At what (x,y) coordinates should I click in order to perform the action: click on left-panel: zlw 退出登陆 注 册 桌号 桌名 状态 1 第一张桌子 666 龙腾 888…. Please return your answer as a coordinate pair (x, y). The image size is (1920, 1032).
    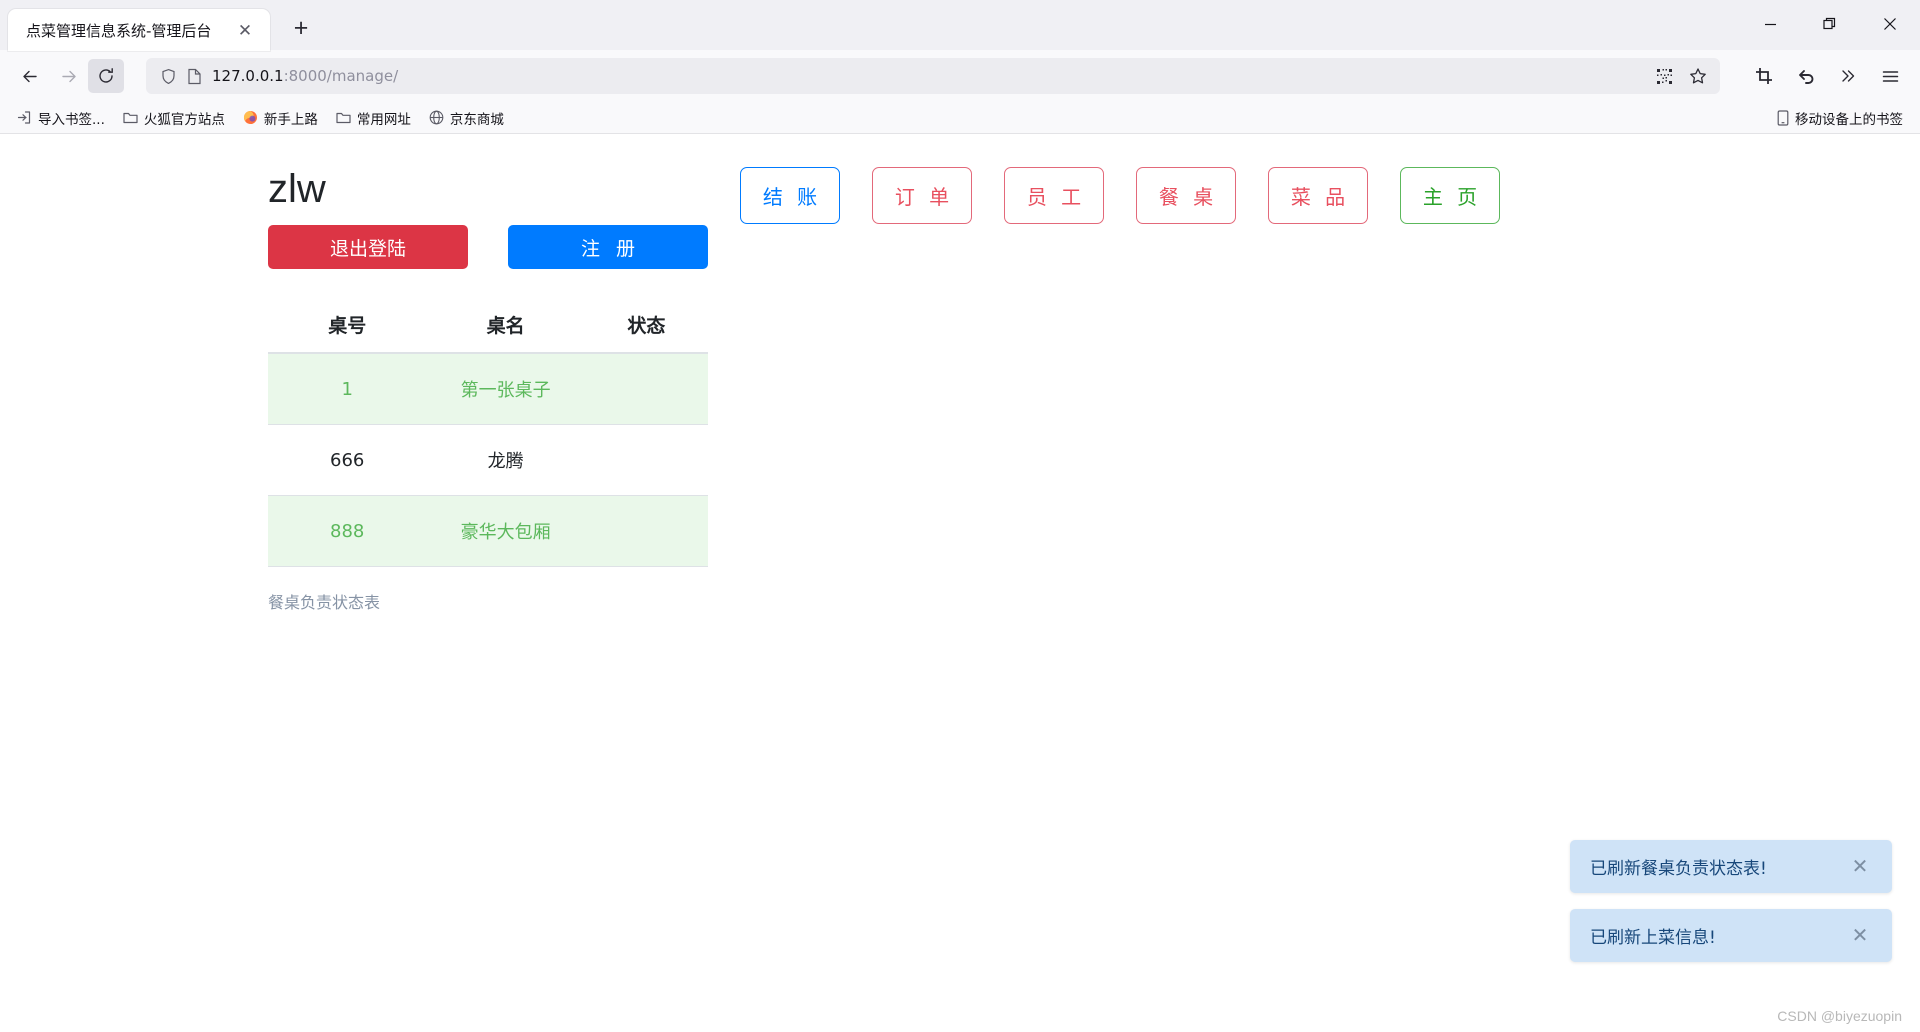
    Looking at the image, I should click on (488, 391).